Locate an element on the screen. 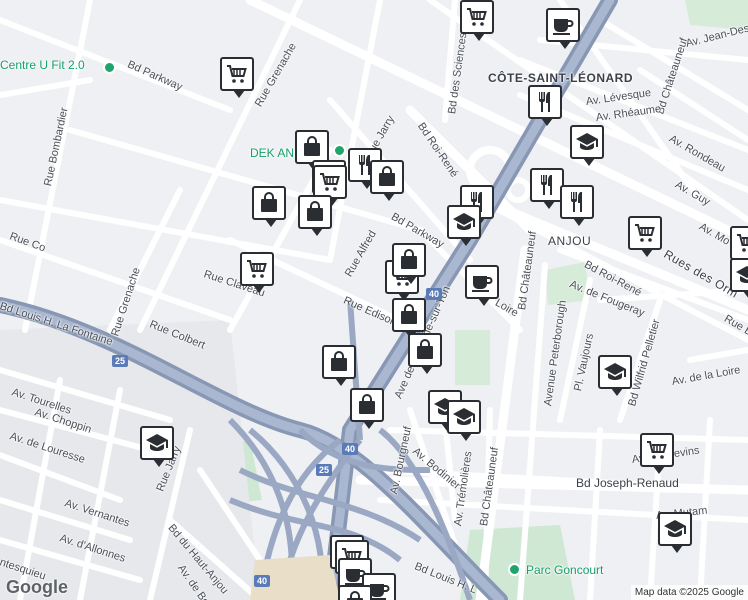  dek-poi-icon is located at coordinates (339, 150).